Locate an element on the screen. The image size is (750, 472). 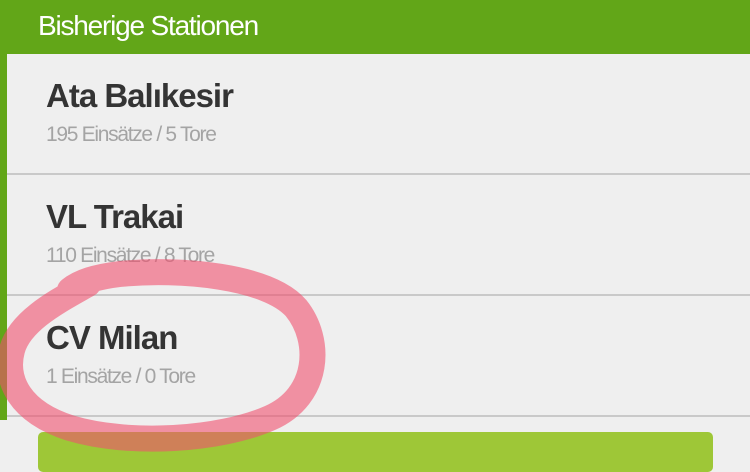
station-stats: 1 Einsätze / 0 Tore is located at coordinates (121, 376).